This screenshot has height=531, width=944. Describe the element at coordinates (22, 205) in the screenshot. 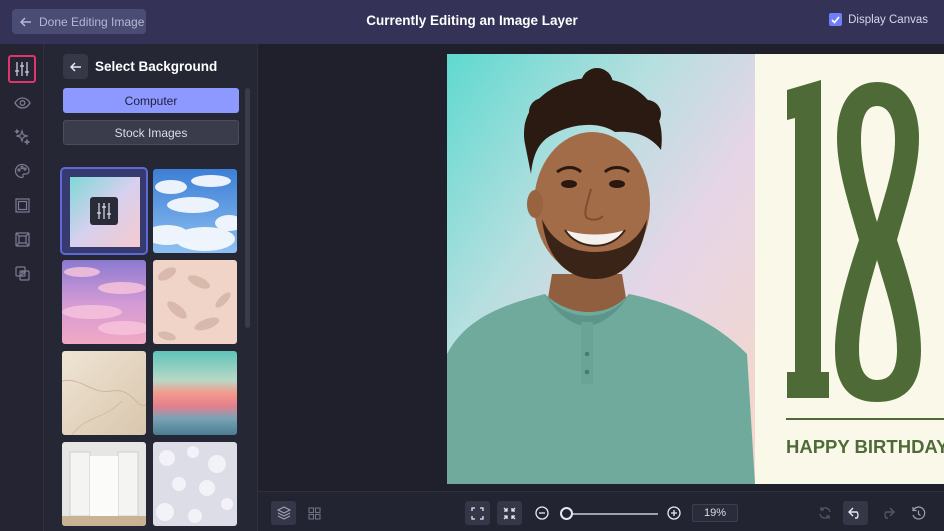

I see `frame-icon` at that location.